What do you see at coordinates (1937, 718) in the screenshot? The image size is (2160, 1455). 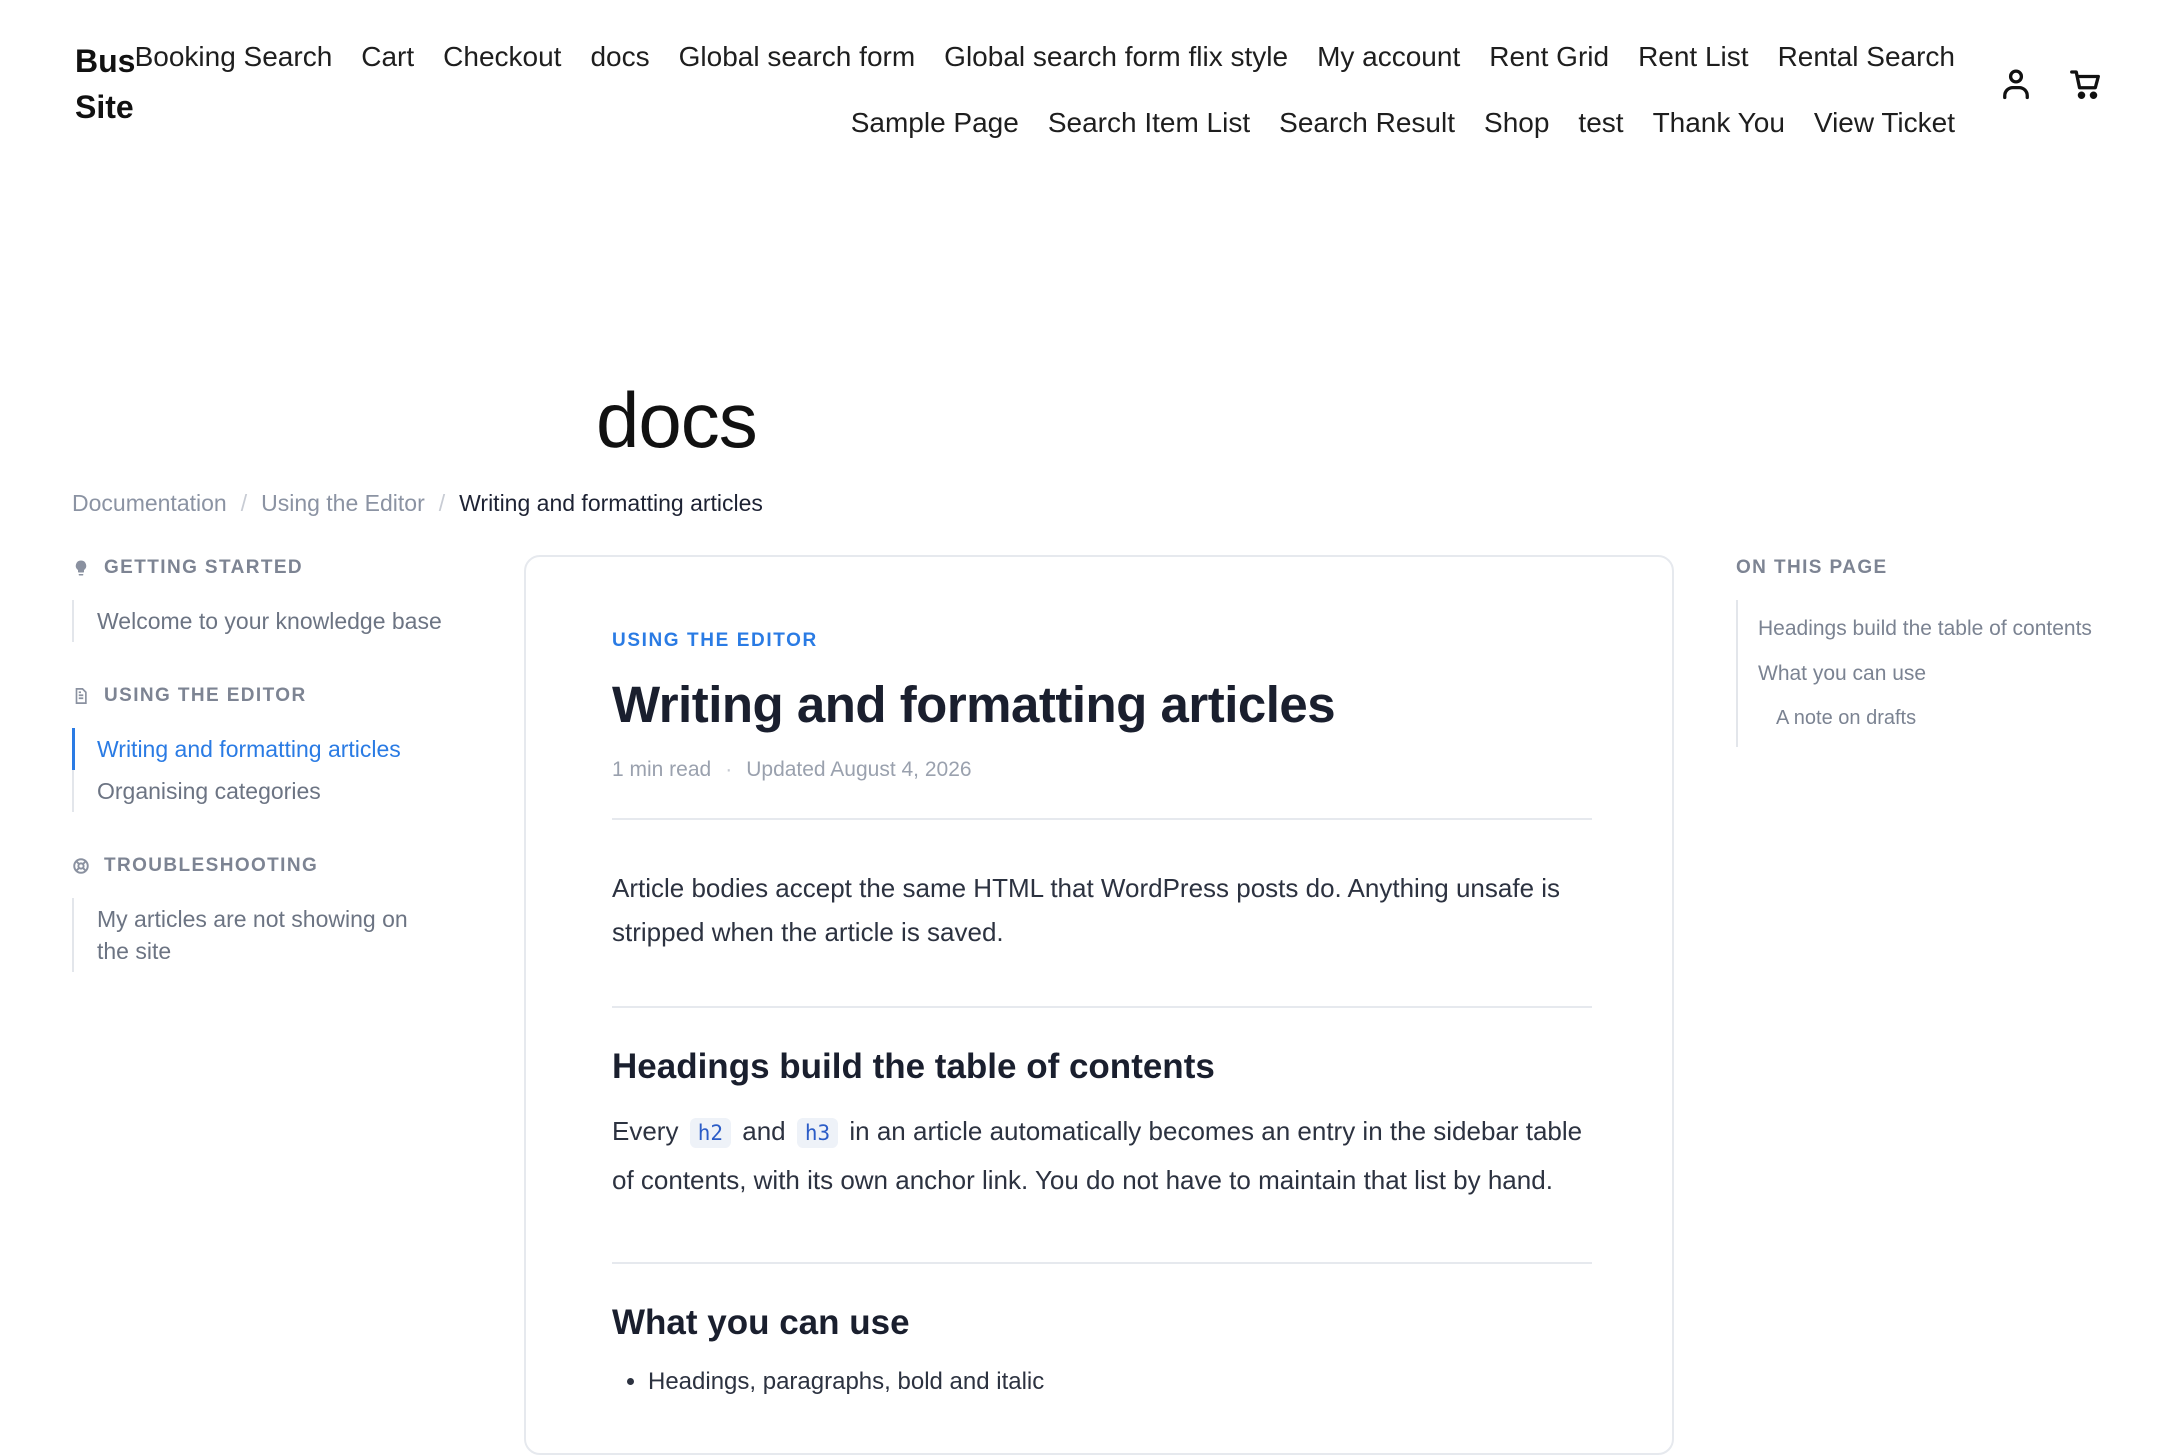 I see `toc-item-a-note-on-drafts: A note on drafts` at bounding box center [1937, 718].